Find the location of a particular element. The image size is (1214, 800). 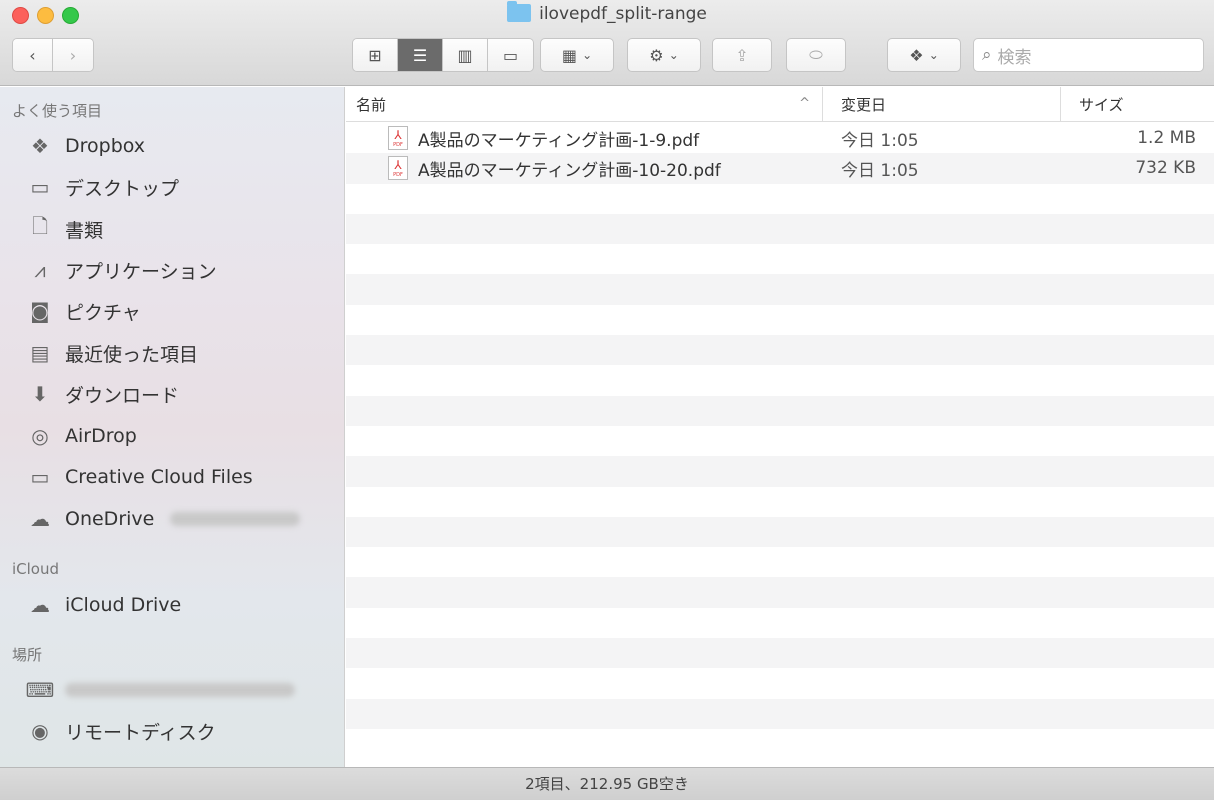

folder-icon: ▭ is located at coordinates (40, 477).